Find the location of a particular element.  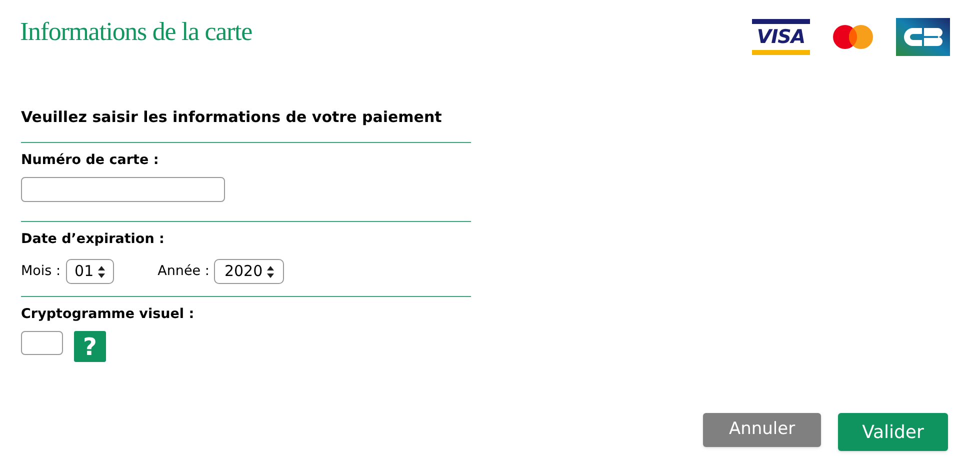

validate-button: Valider is located at coordinates (893, 432).